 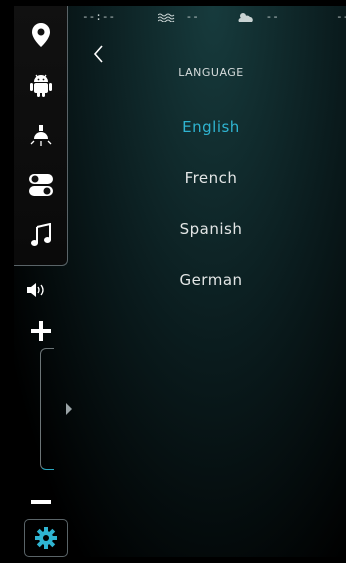 I want to click on language-option-german: German, so click(x=211, y=296).